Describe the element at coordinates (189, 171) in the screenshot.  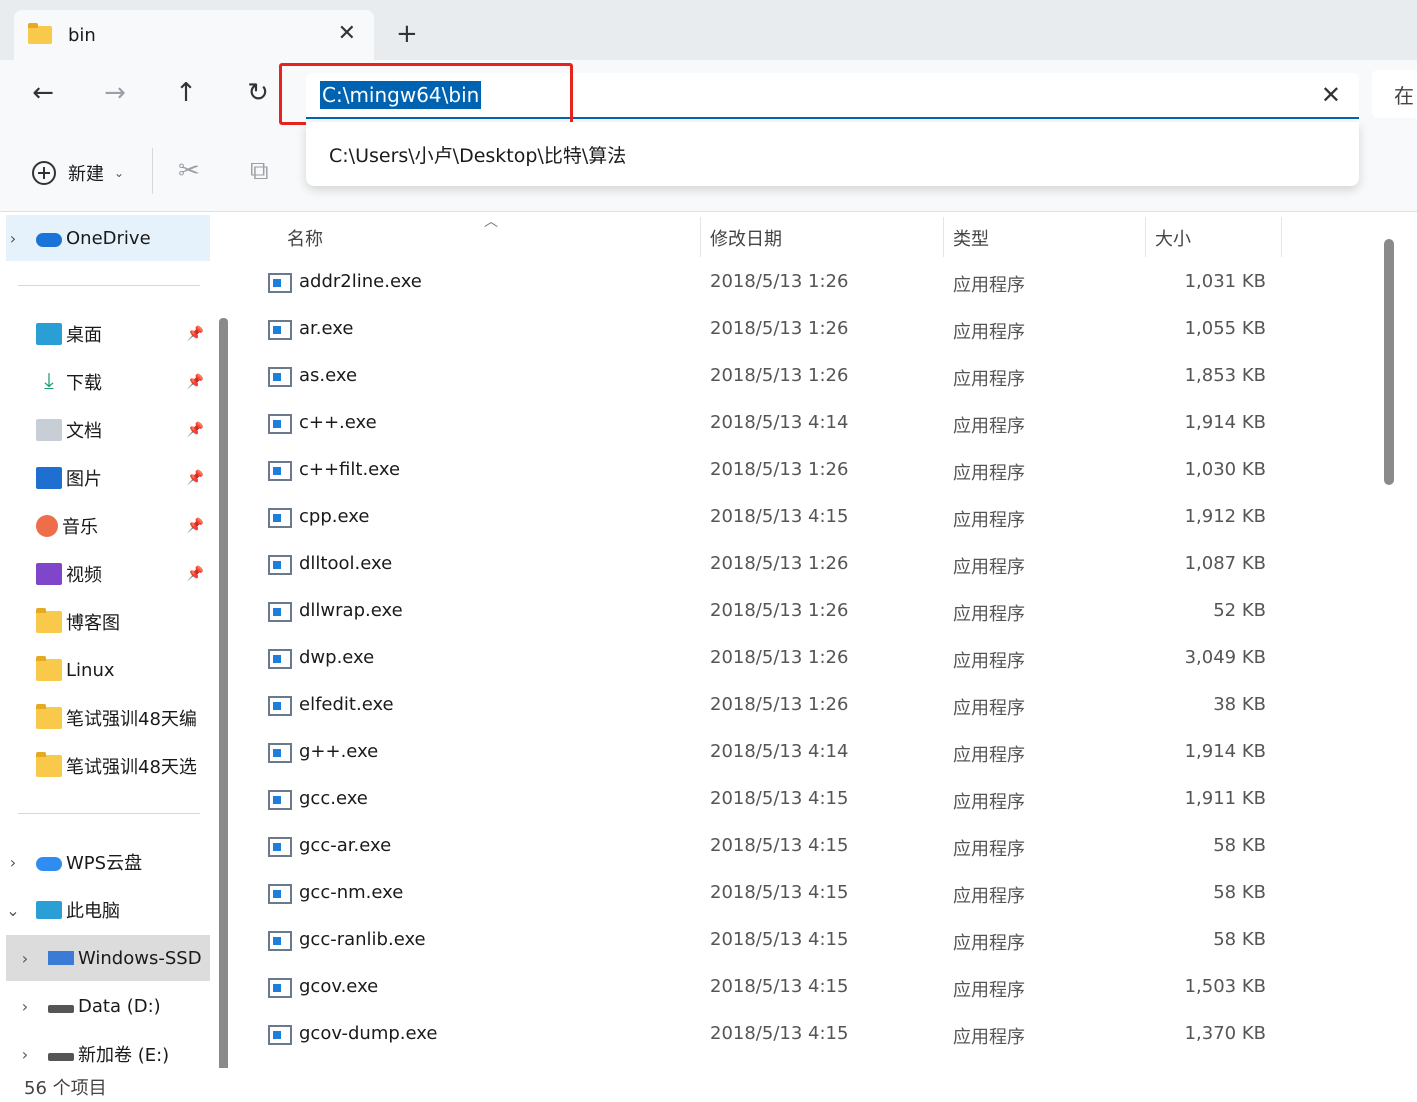
I see `cut-icon: ✂` at that location.